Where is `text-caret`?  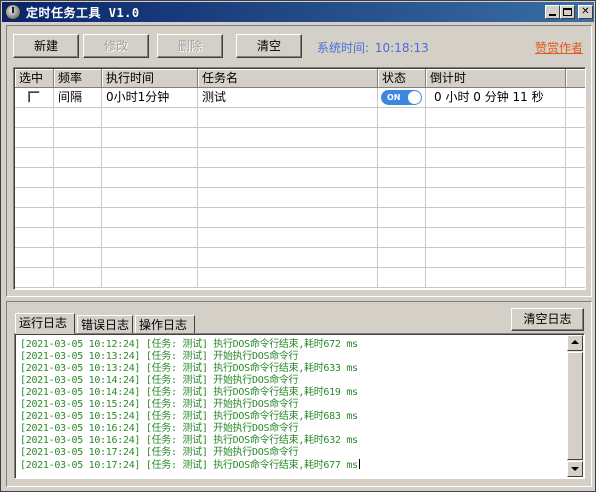 text-caret is located at coordinates (359, 464).